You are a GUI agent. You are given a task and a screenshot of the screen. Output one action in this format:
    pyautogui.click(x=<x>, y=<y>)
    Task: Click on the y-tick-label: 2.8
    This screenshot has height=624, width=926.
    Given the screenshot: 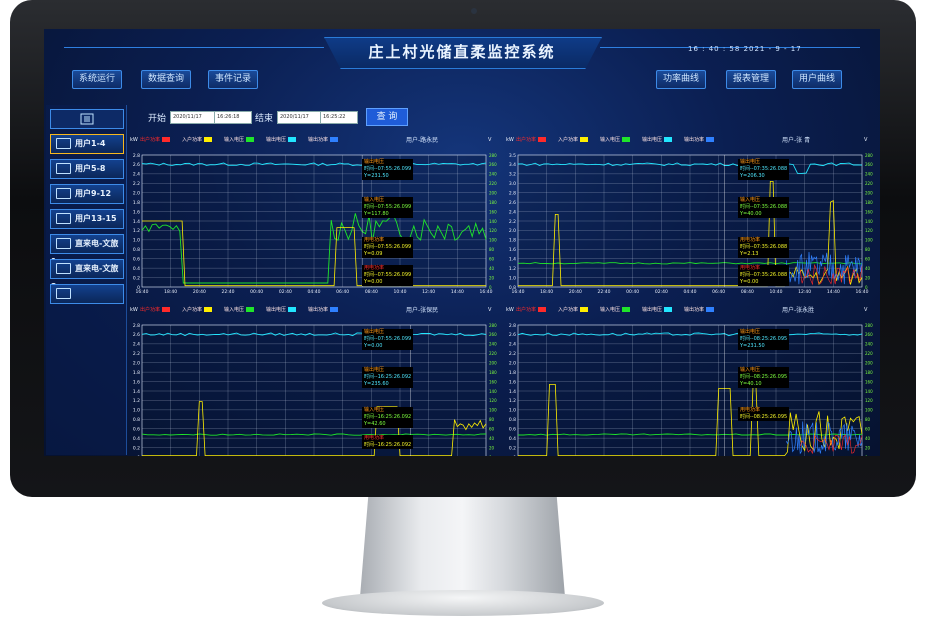 What is the action you would take?
    pyautogui.click(x=136, y=326)
    